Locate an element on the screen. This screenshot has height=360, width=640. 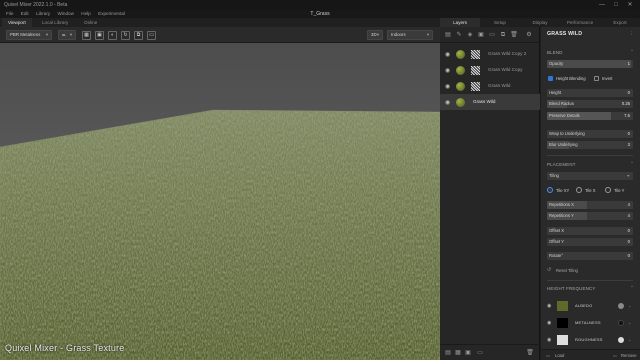
grid-icon: ▦ is located at coordinates (458, 353).